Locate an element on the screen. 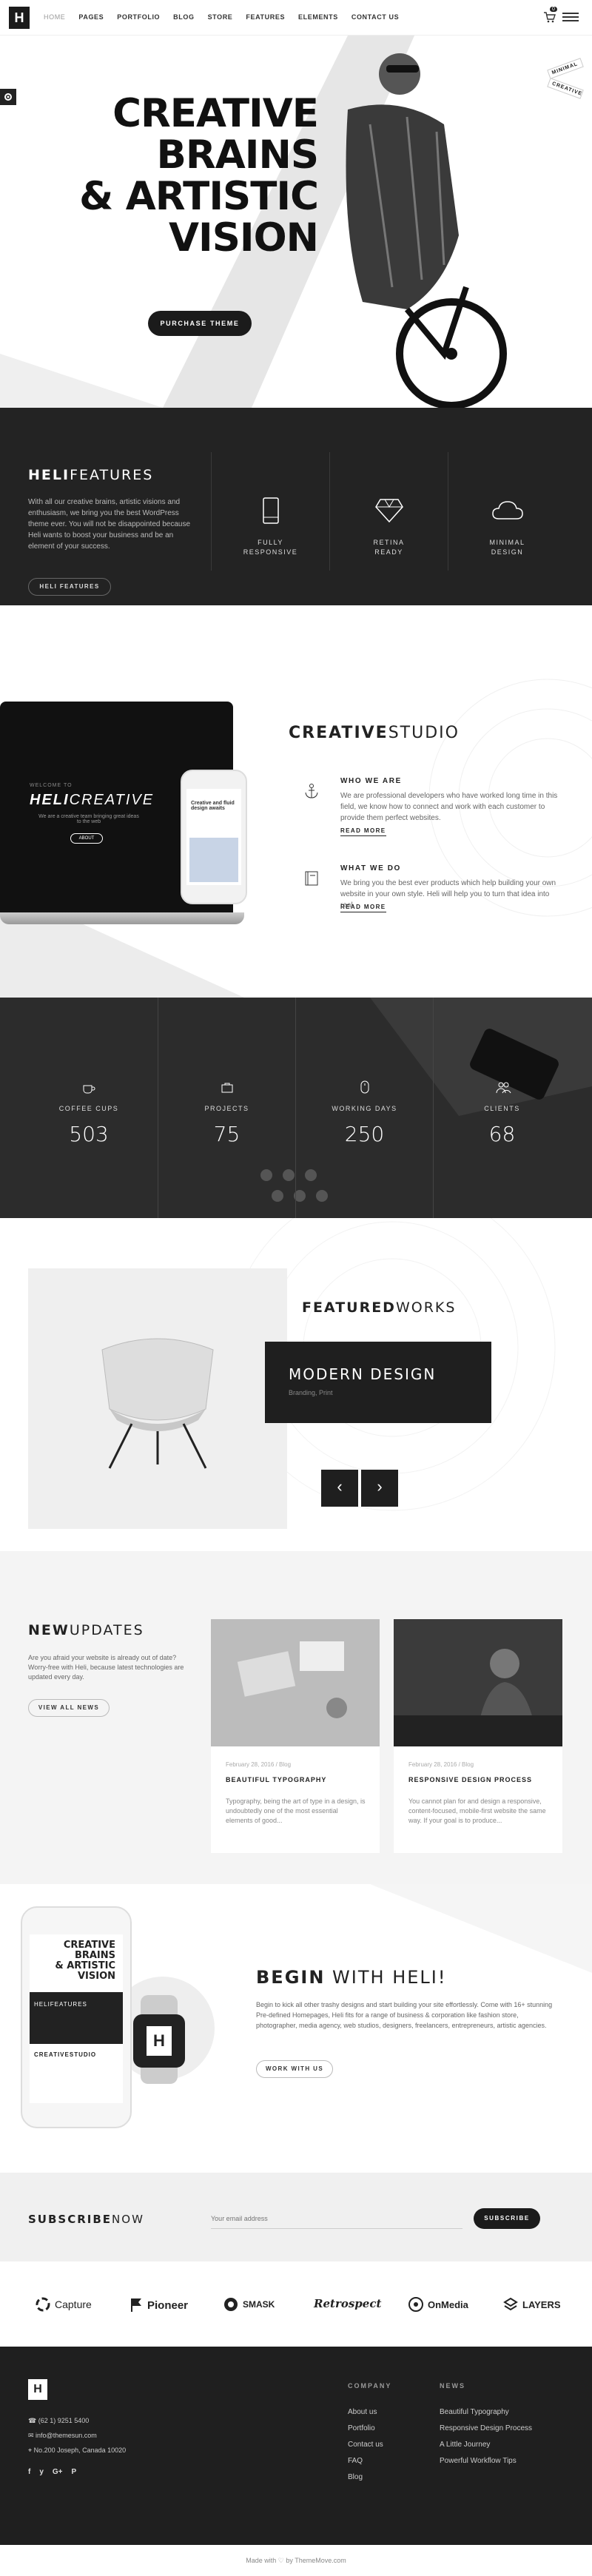 This screenshot has width=592, height=2576. subscribe-button: SUBSCRIBE is located at coordinates (507, 2218).